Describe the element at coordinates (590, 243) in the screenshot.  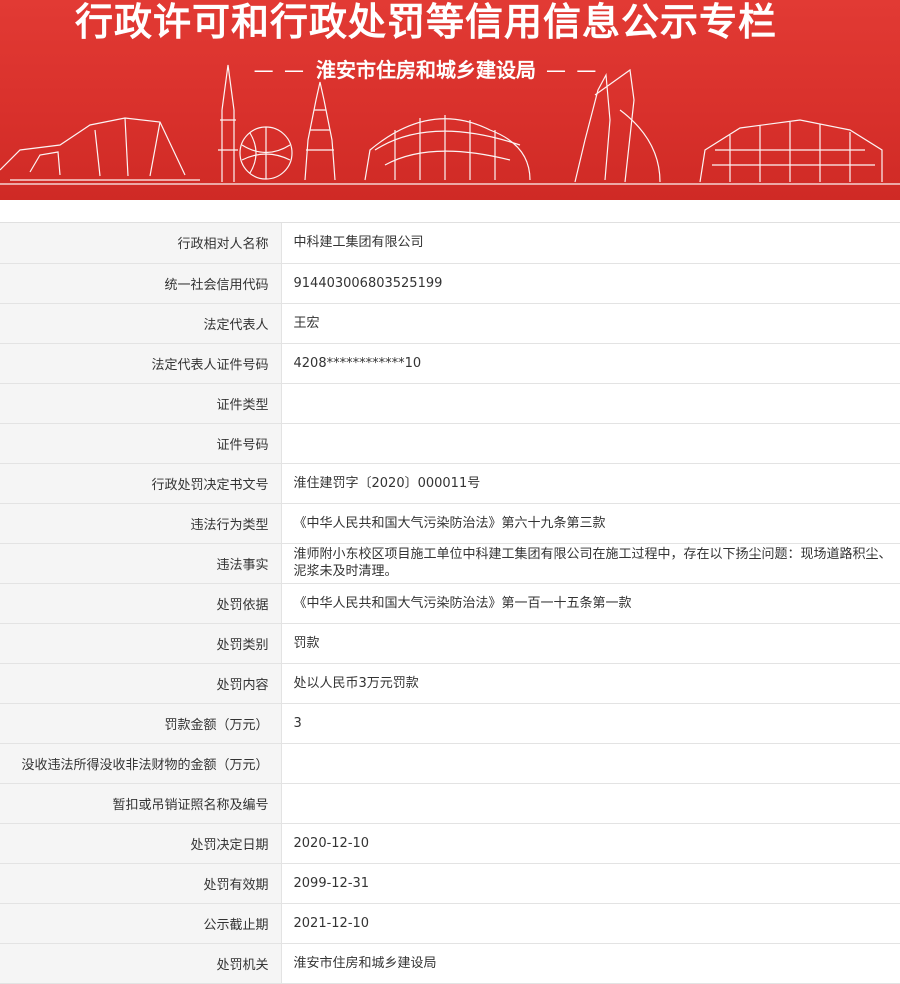
I see `field-value: 中科建工集团有限公司` at that location.